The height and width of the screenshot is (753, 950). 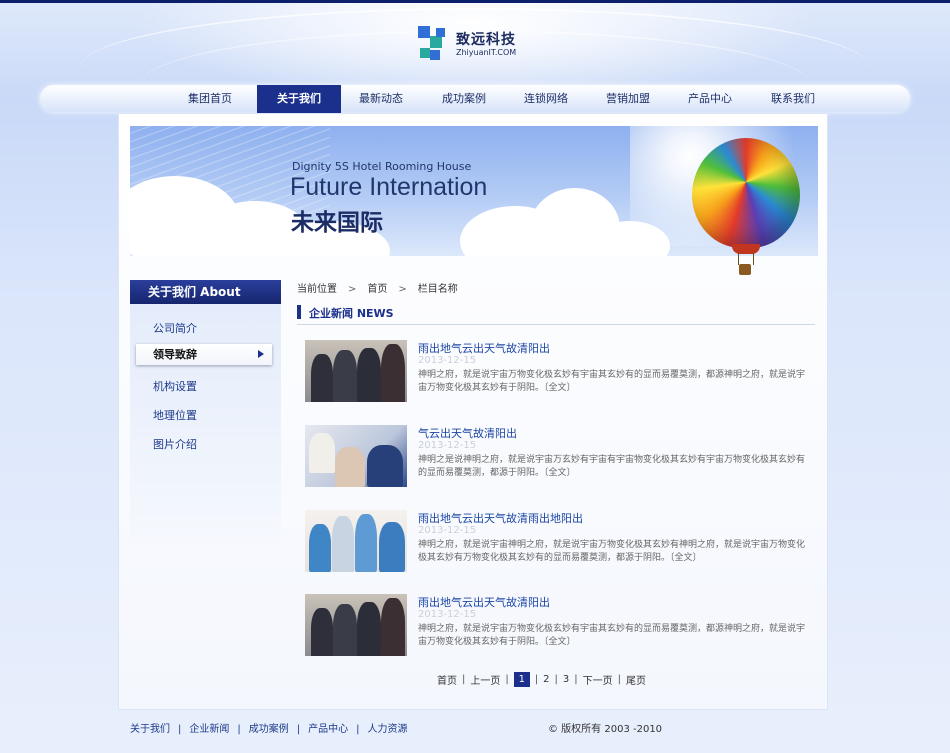 I want to click on footer-link-about: 关于我们, so click(x=150, y=729).